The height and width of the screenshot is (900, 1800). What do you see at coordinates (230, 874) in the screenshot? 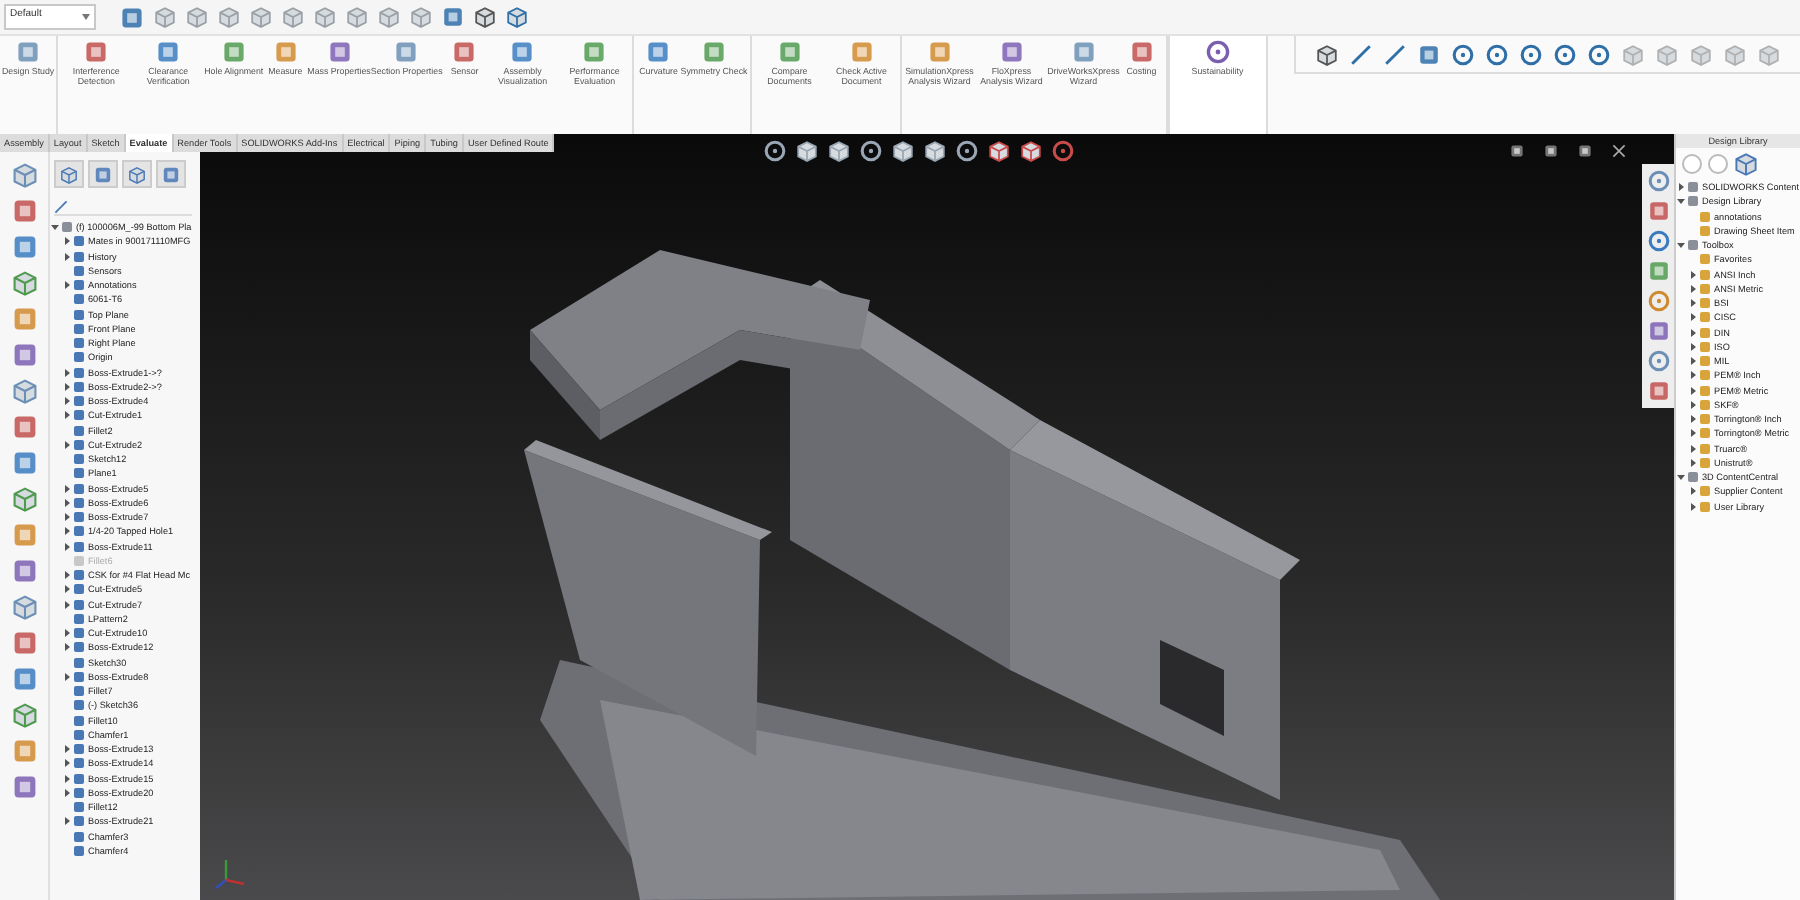
I see `axis-triad-icon` at bounding box center [230, 874].